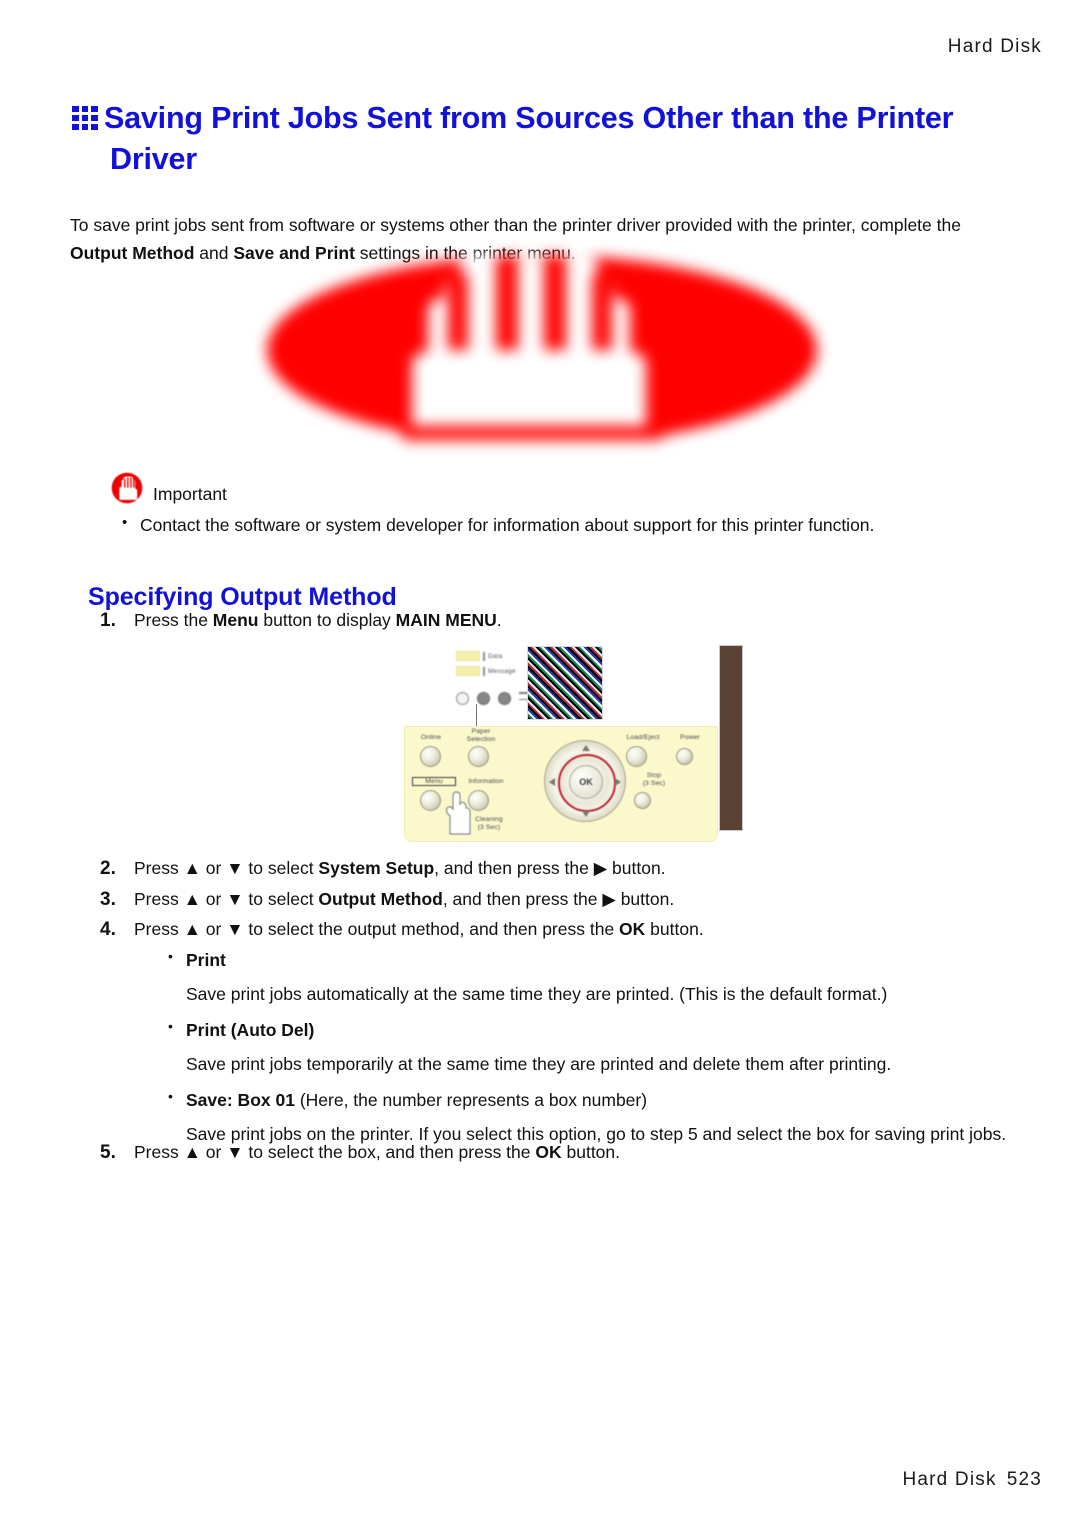  What do you see at coordinates (226, 867) in the screenshot?
I see `step-2-text-a: Press ▲ or ▼ to select` at bounding box center [226, 867].